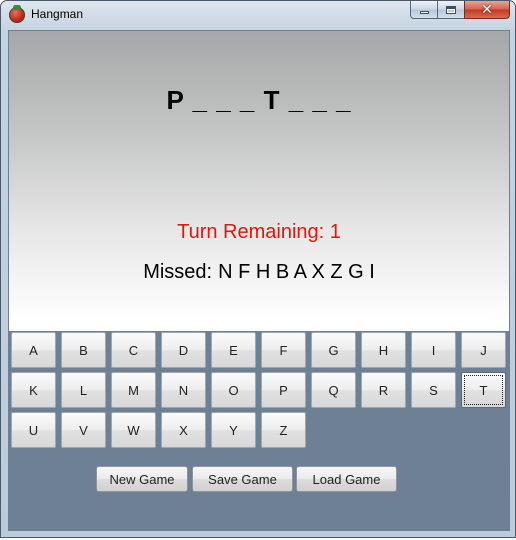  Describe the element at coordinates (183, 390) in the screenshot. I see `letter-key-n: N` at that location.